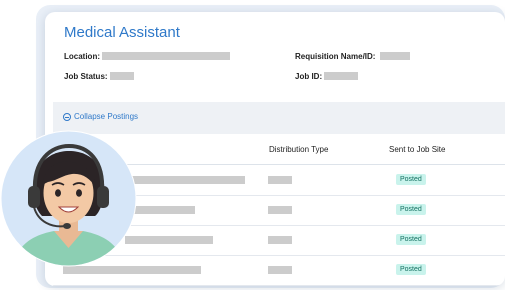 This screenshot has height=290, width=505. What do you see at coordinates (335, 56) in the screenshot?
I see `requisition-label: Requisition Name/ID:` at bounding box center [335, 56].